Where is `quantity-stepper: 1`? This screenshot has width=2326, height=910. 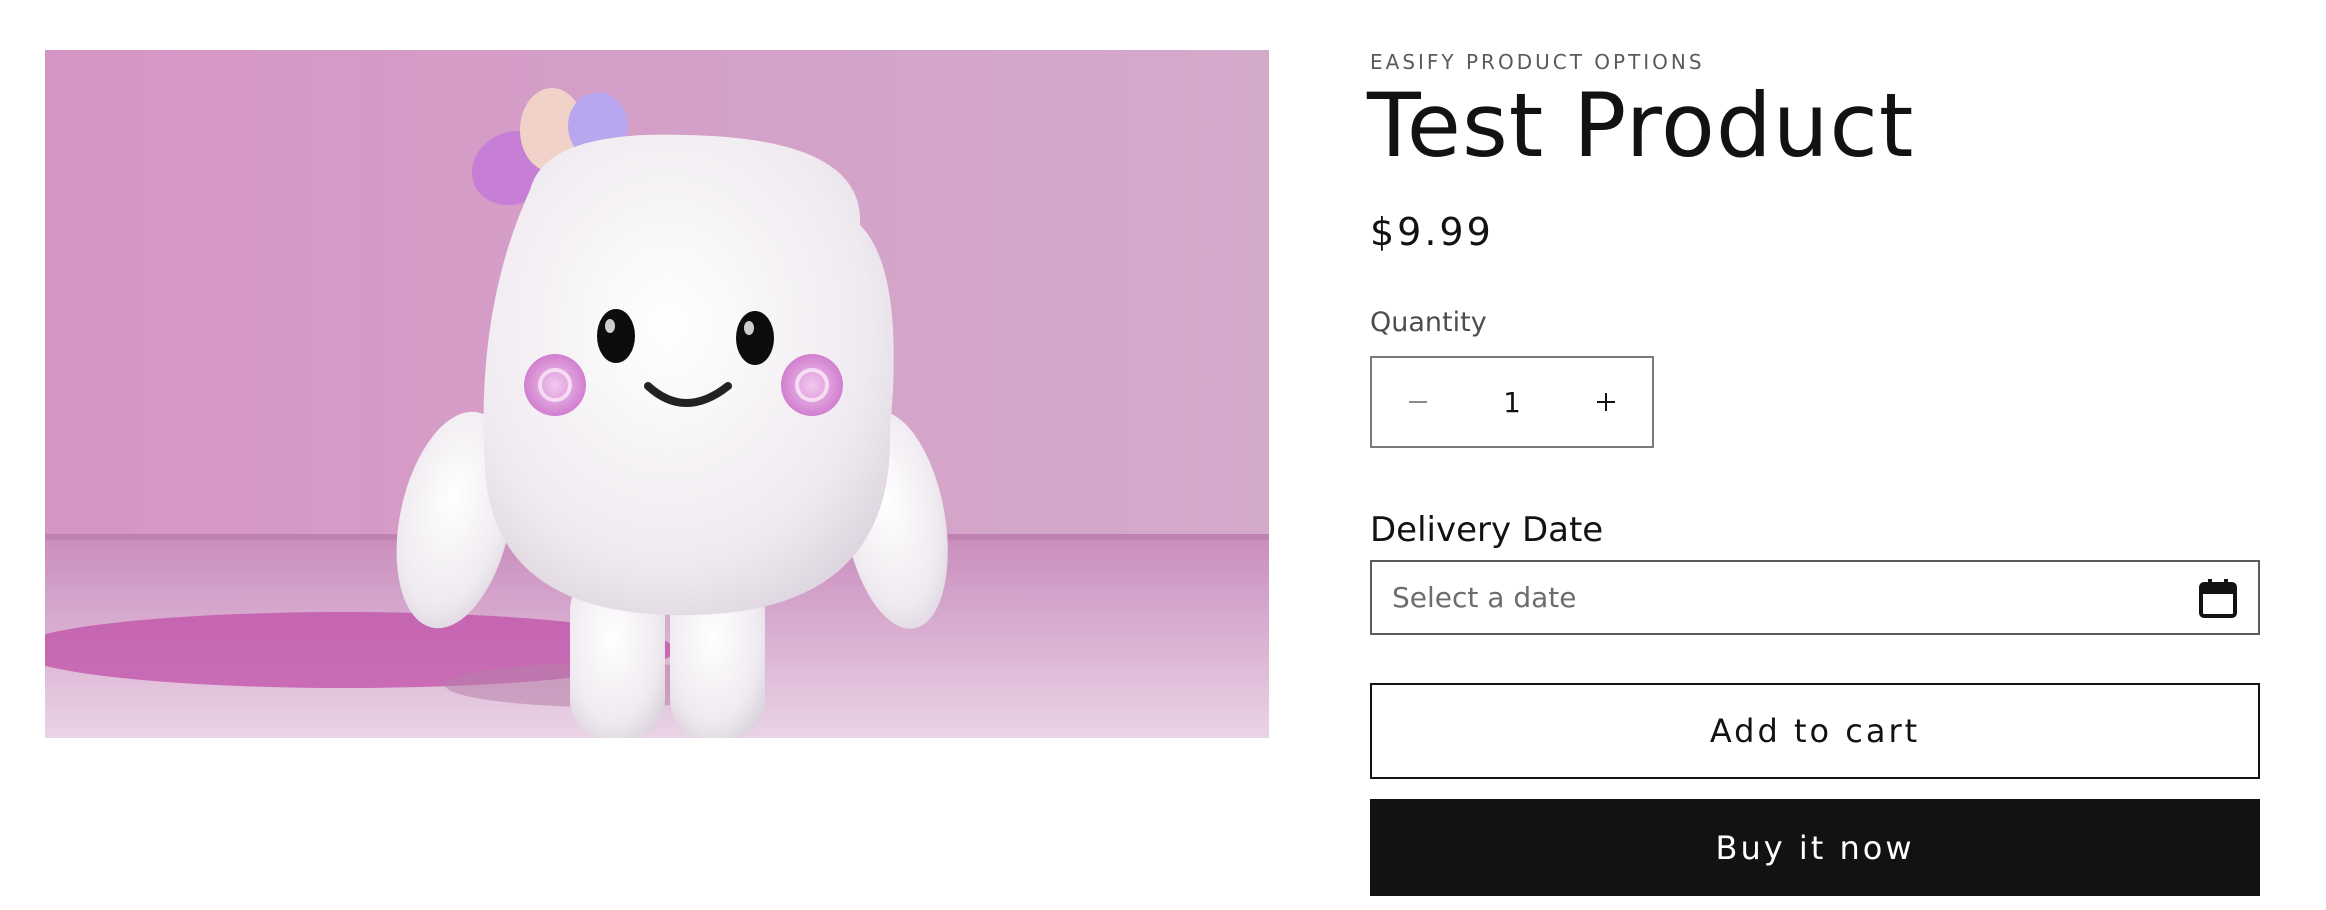 quantity-stepper: 1 is located at coordinates (1512, 402).